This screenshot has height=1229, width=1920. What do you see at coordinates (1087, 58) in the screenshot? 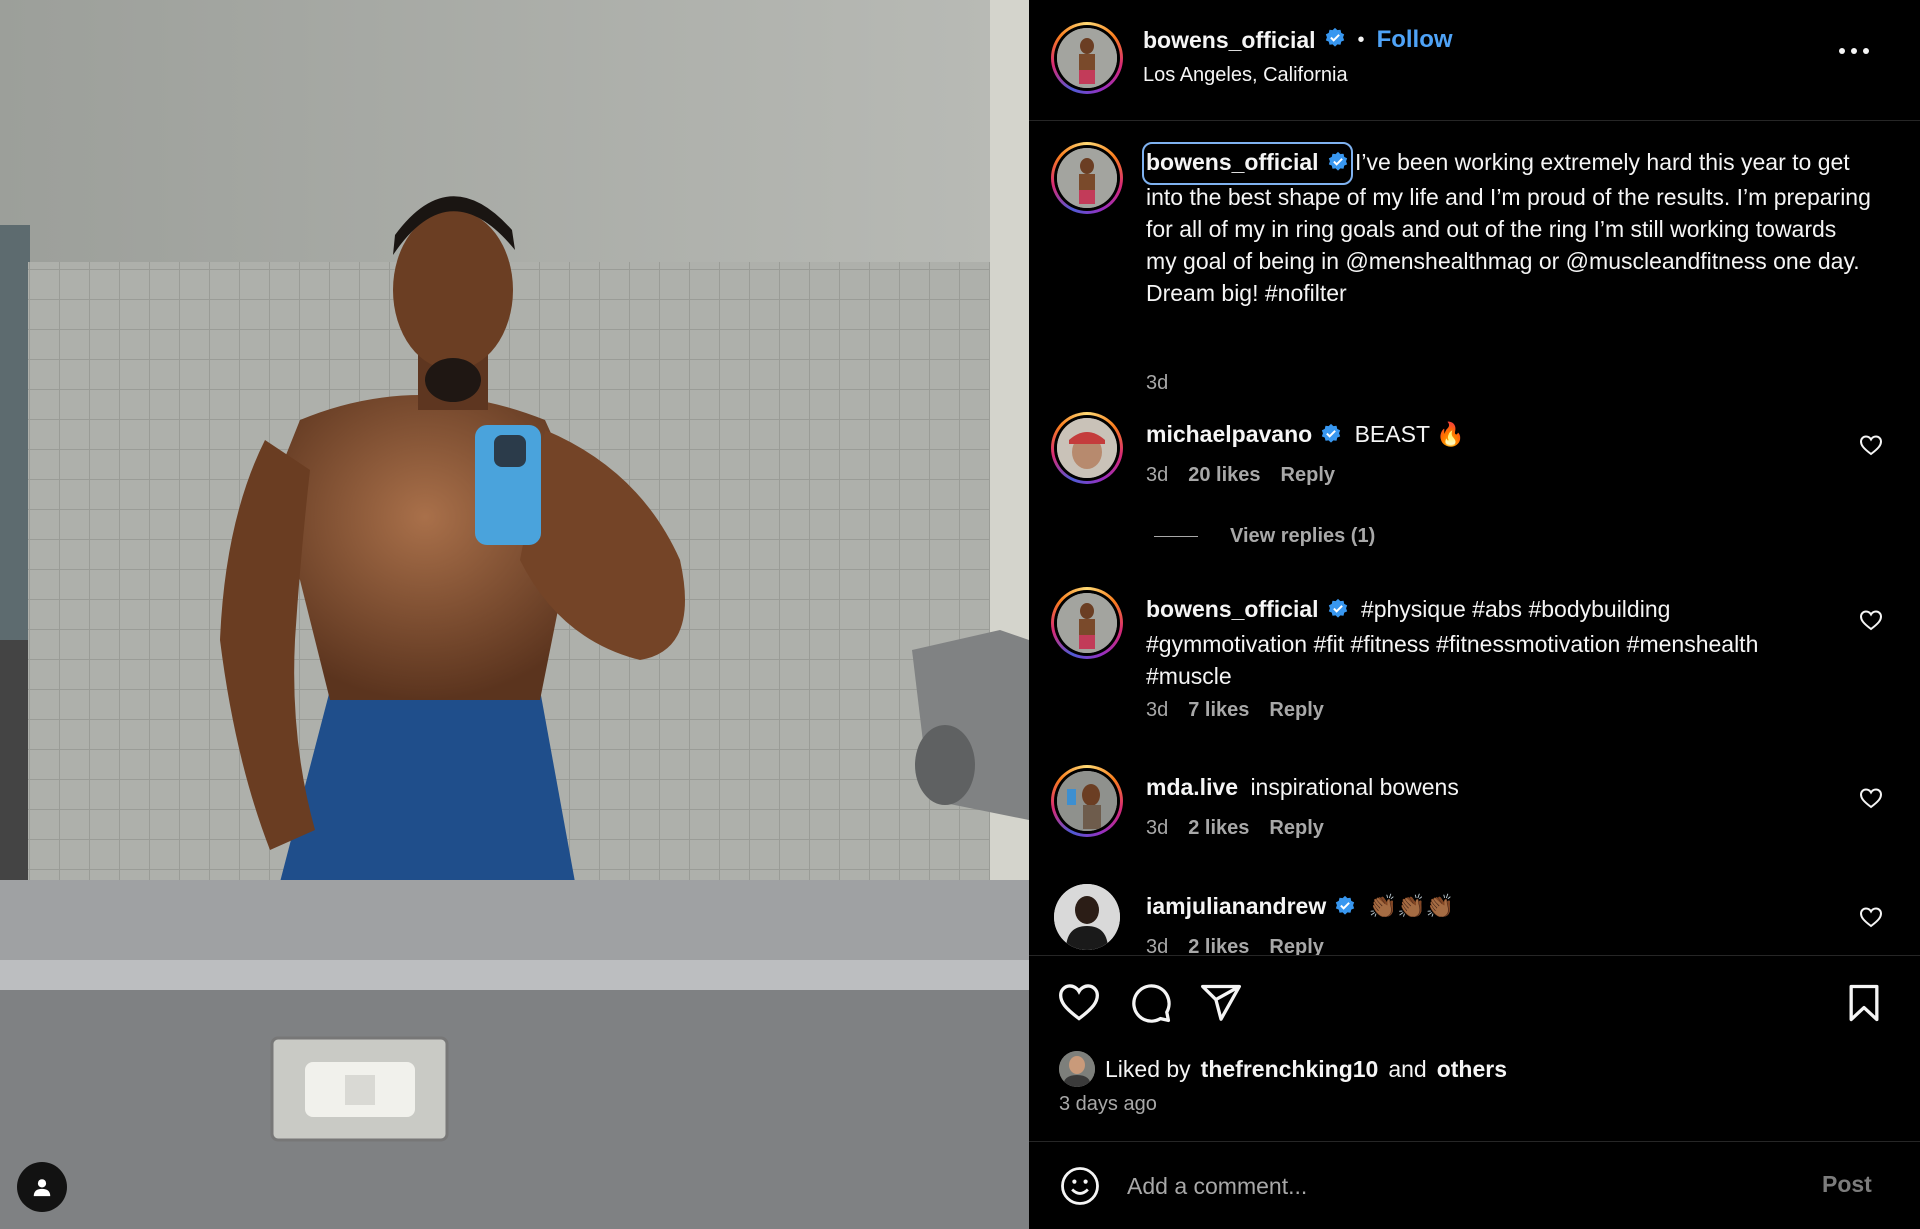
I see `author-avatar` at bounding box center [1087, 58].